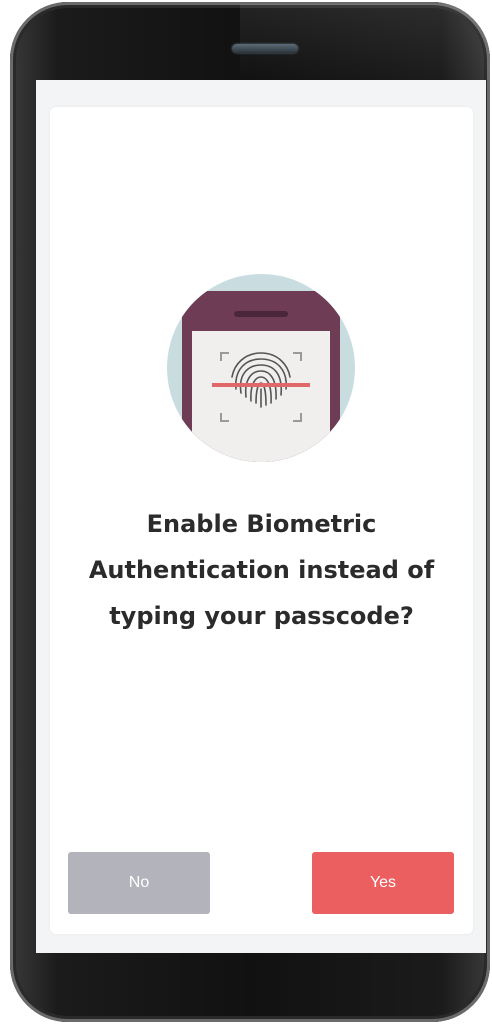 Image resolution: width=492 pixels, height=1024 pixels. What do you see at coordinates (383, 883) in the screenshot?
I see `yes-button: Yes` at bounding box center [383, 883].